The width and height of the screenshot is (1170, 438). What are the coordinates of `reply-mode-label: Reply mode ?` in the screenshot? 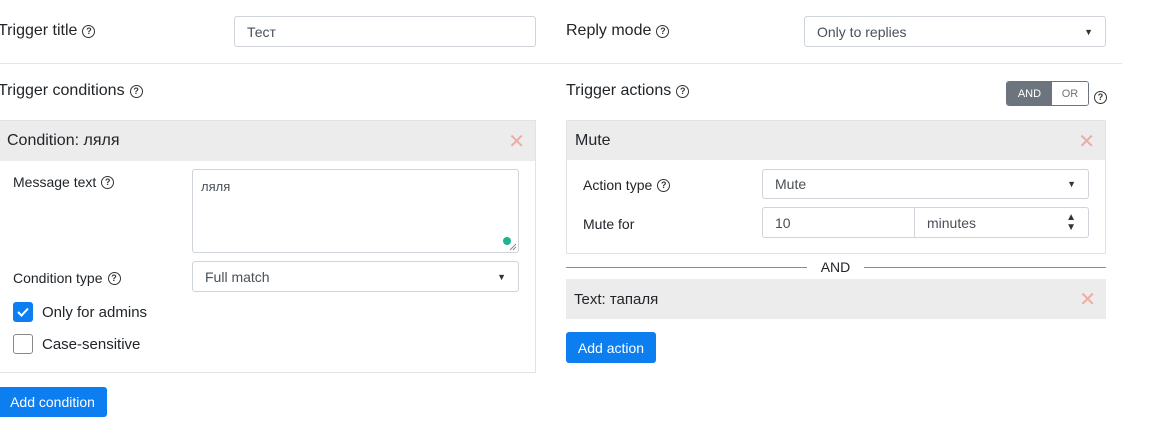 It's located at (618, 31).